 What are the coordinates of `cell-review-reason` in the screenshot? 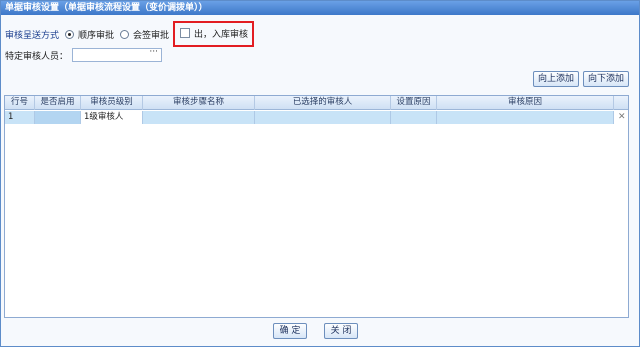 It's located at (525, 117).